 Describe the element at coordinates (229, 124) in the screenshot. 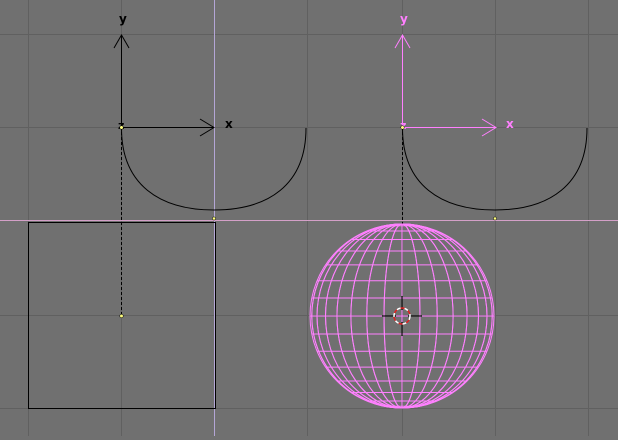

I see `left-x-label: x` at that location.